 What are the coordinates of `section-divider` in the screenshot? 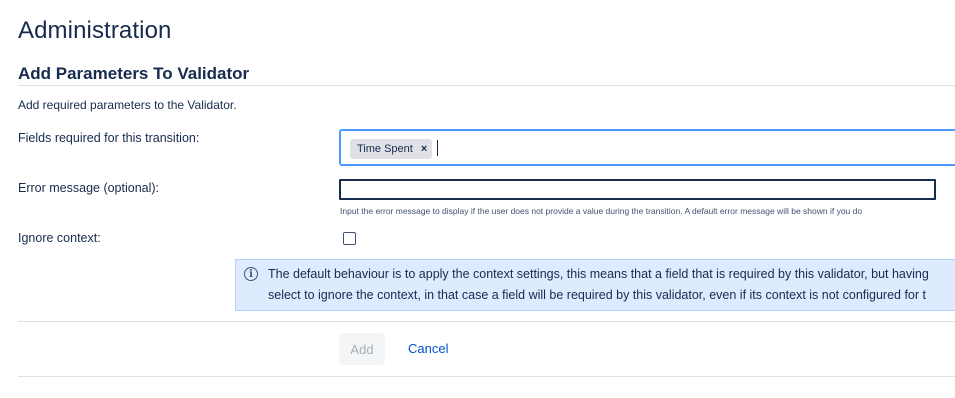 It's located at (486, 85).